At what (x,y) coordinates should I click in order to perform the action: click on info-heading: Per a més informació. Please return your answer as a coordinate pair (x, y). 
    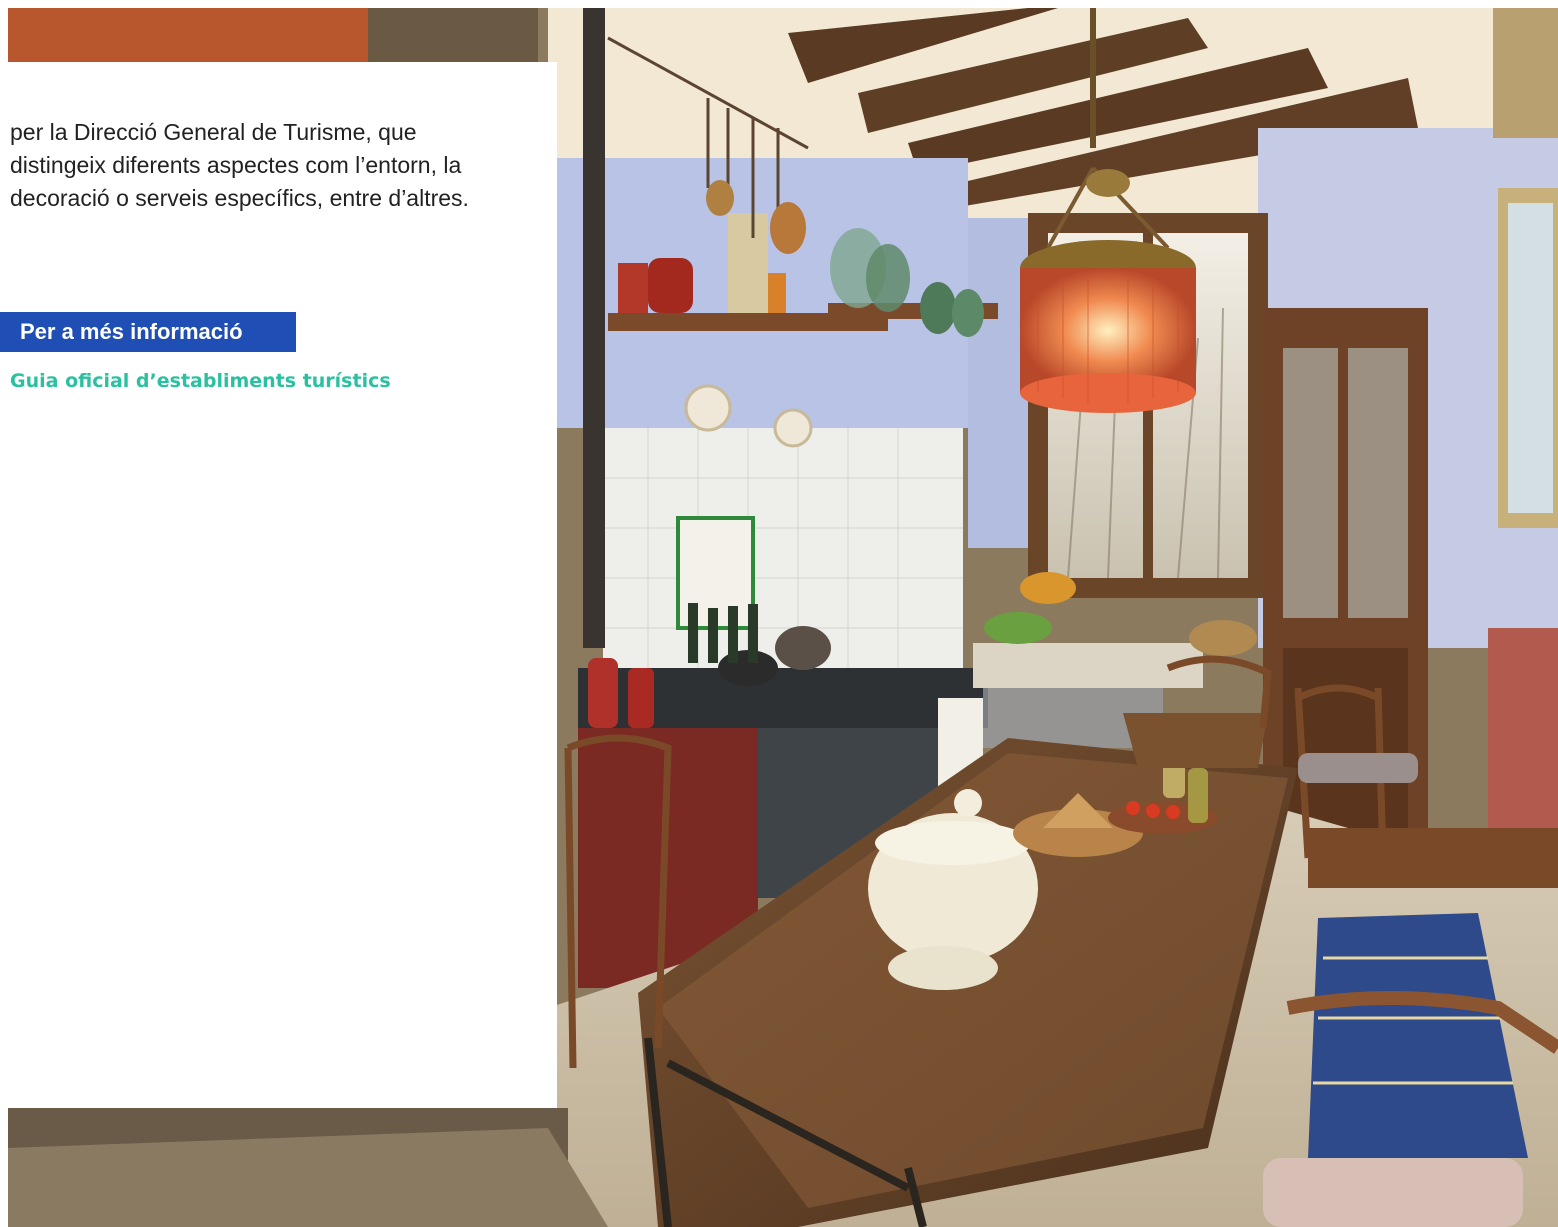
    Looking at the image, I should click on (148, 332).